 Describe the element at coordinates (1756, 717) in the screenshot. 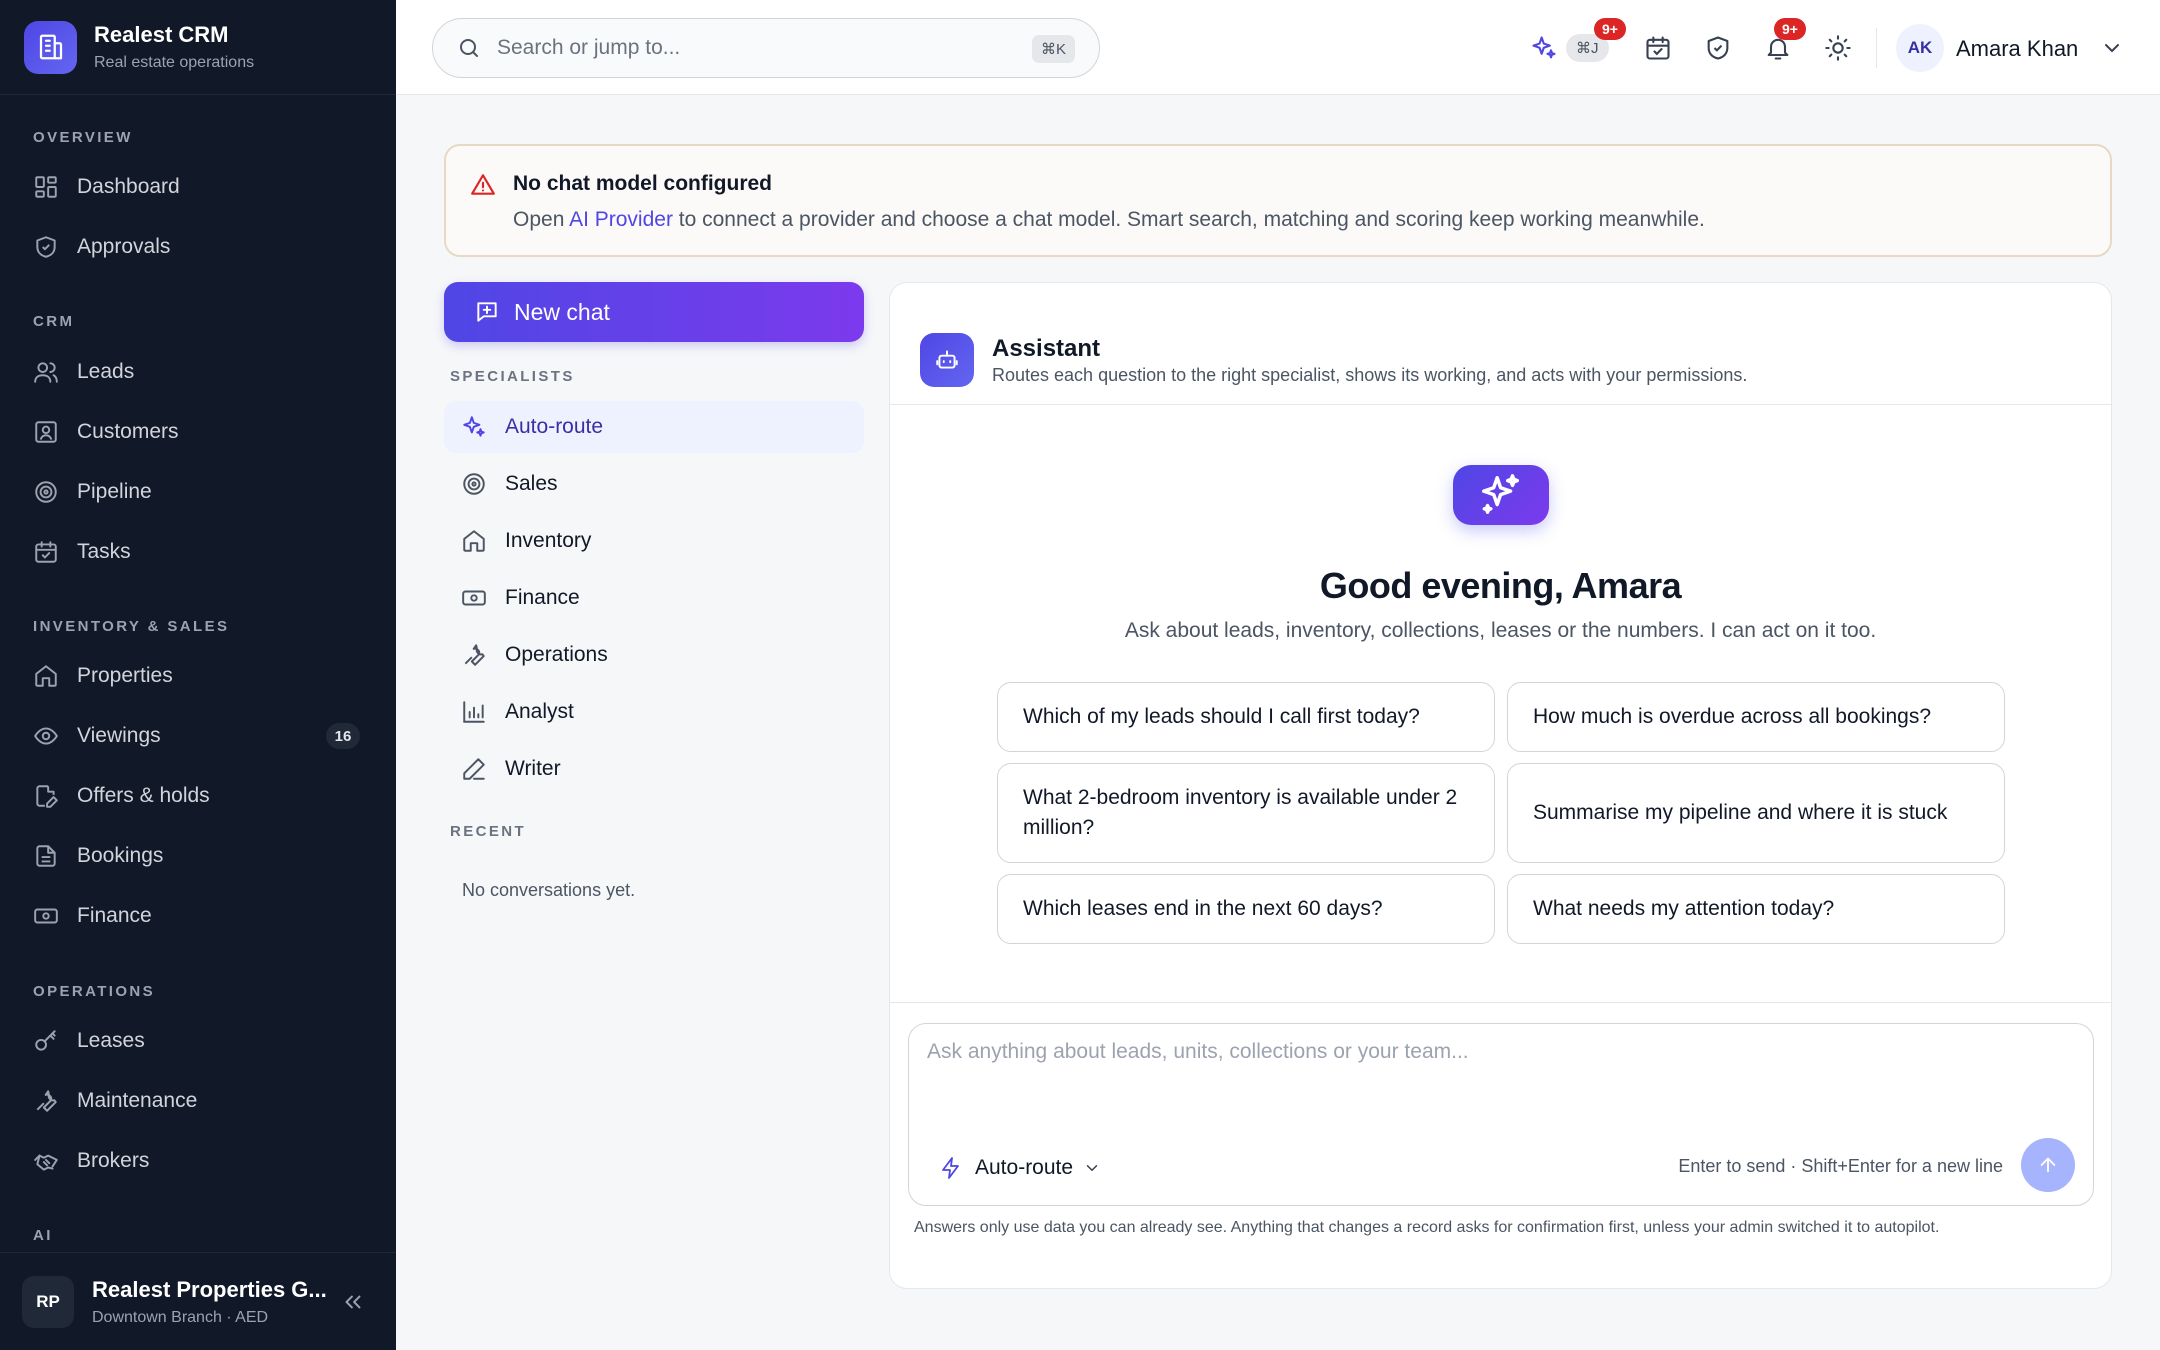

I see `suggested-prompt: How much is overdue across all bookings?` at that location.